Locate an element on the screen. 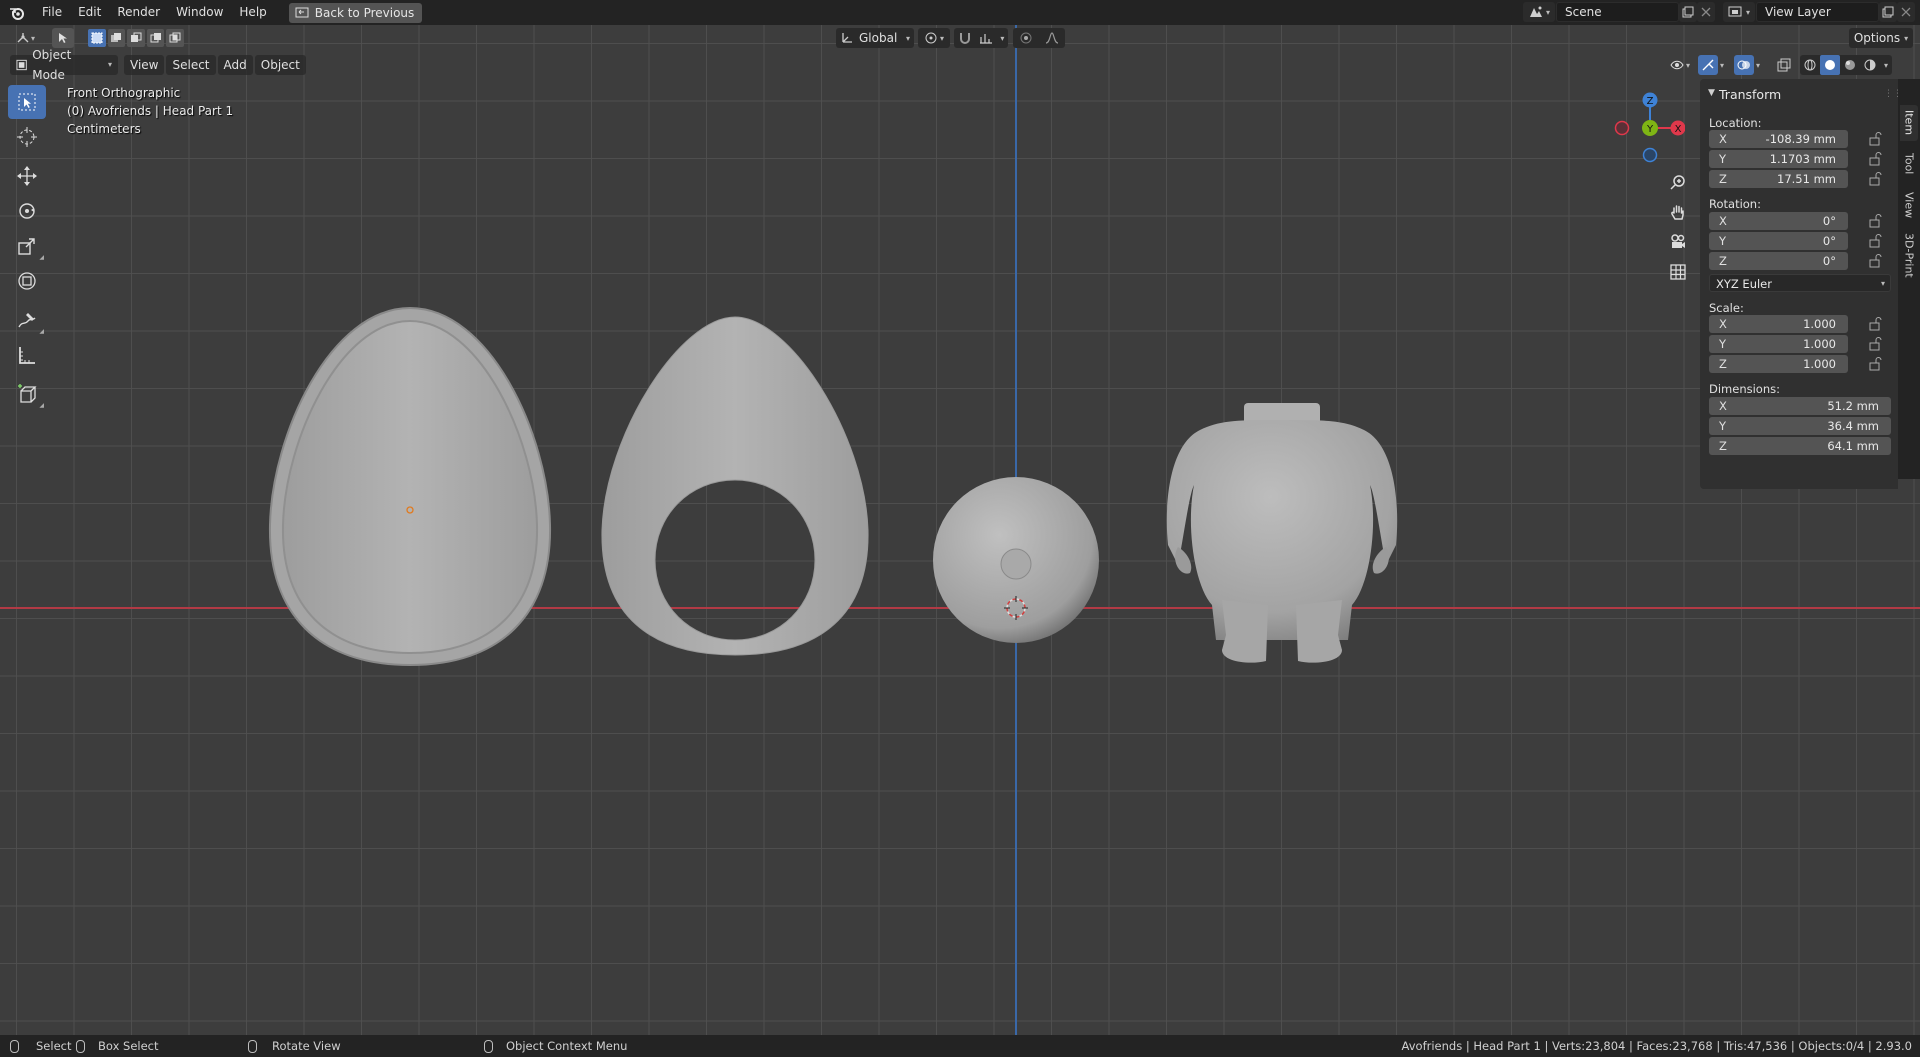 Image resolution: width=1920 pixels, height=1057 pixels. dimensions-label: Dimensions: is located at coordinates (1744, 389).